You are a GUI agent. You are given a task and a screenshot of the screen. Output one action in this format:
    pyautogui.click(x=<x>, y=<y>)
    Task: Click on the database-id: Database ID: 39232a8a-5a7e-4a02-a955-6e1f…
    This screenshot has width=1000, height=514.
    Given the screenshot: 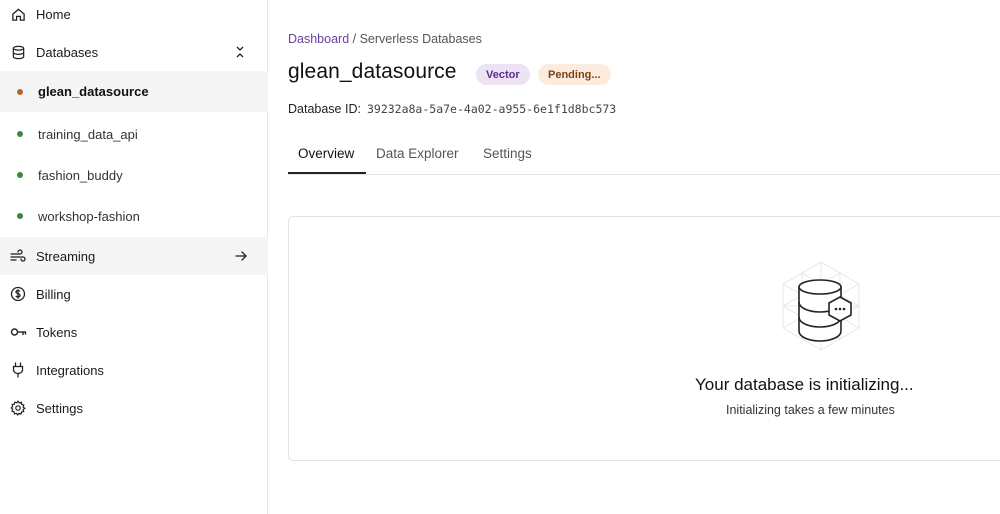 What is the action you would take?
    pyautogui.click(x=452, y=109)
    